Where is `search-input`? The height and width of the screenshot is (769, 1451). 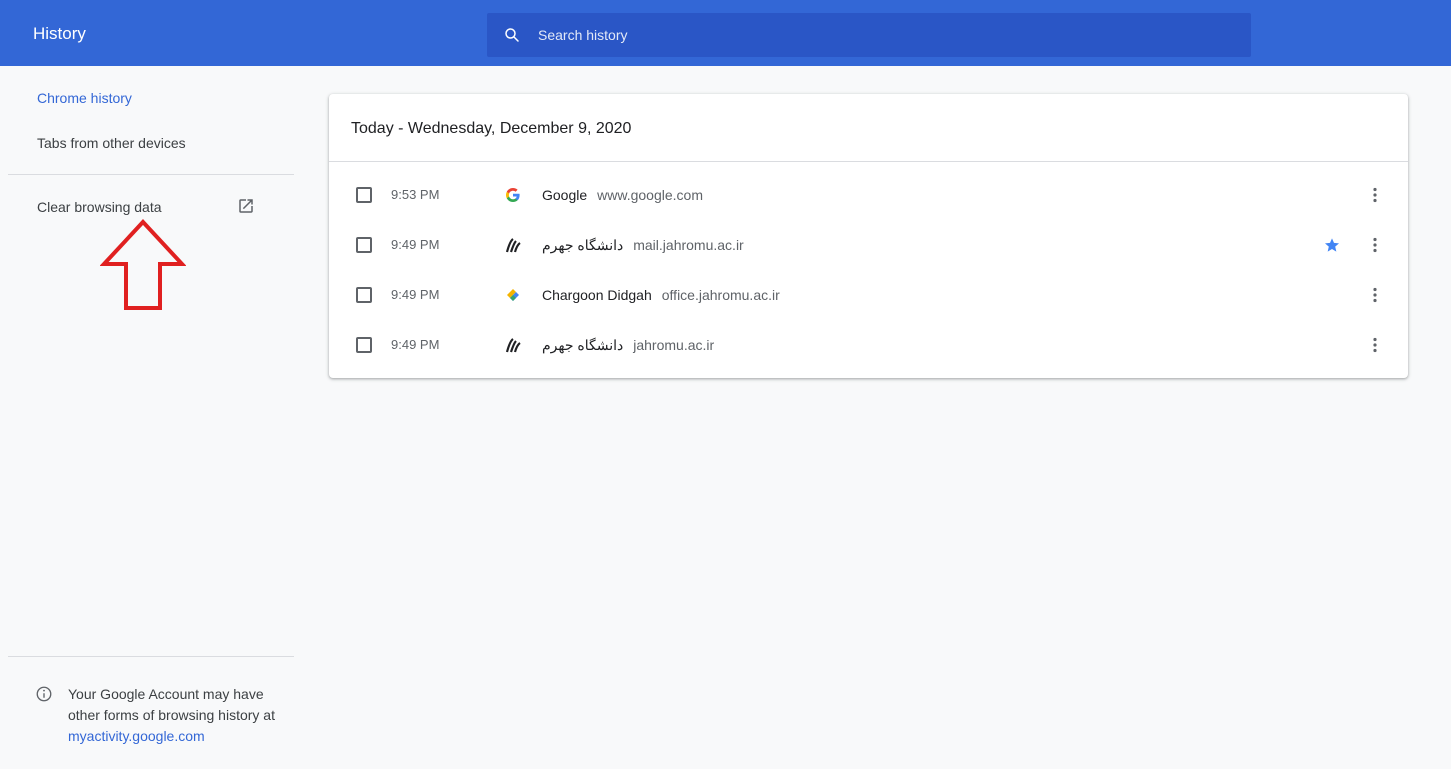
search-input is located at coordinates (883, 35).